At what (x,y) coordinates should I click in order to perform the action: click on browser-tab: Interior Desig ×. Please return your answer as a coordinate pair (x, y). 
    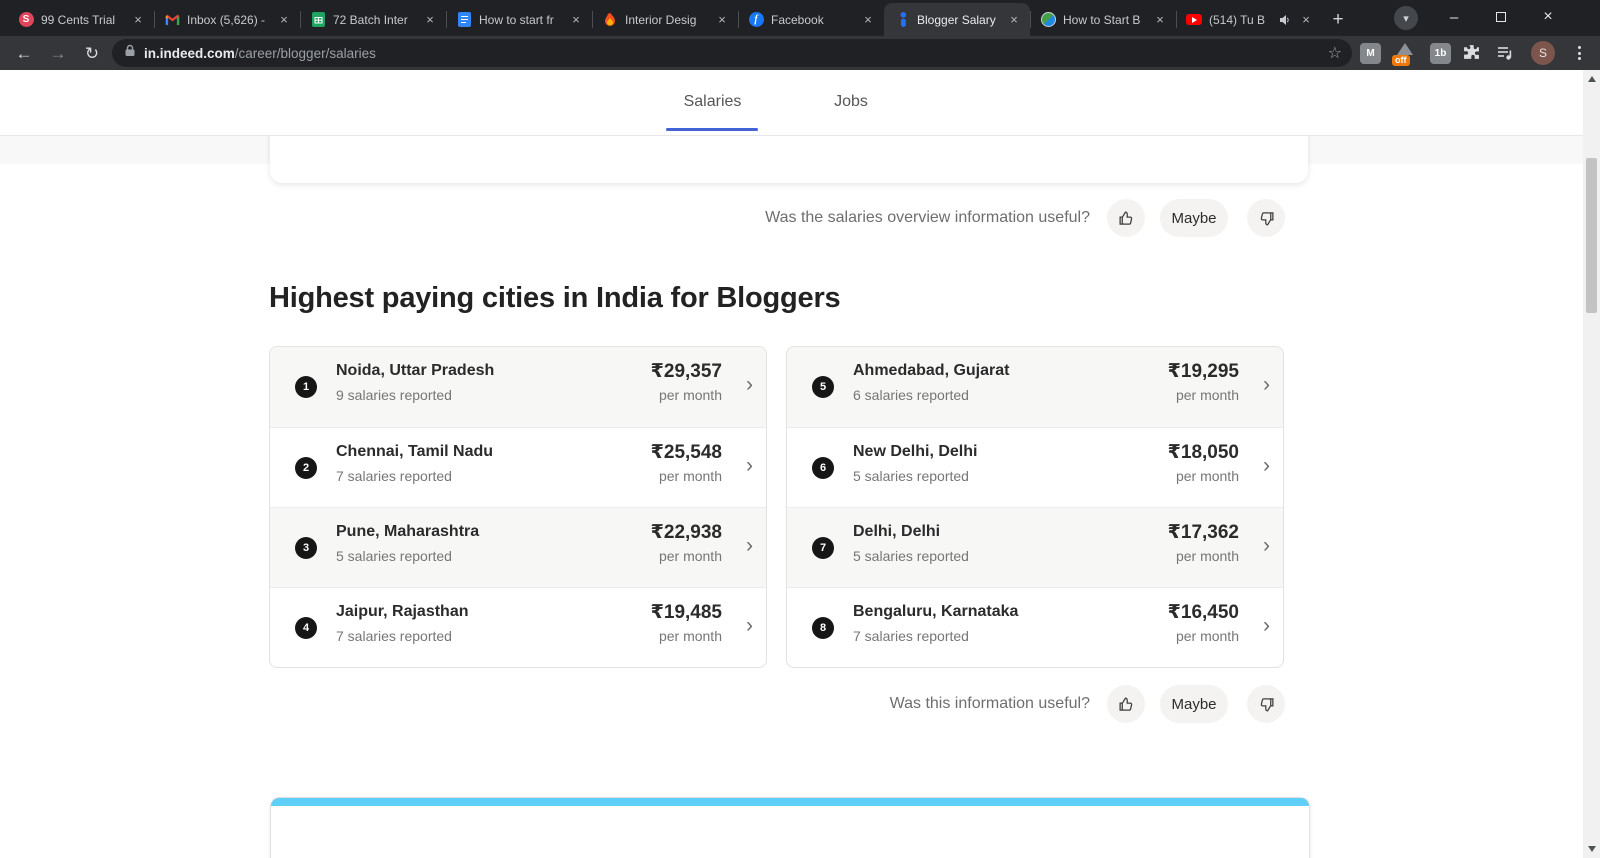
    Looking at the image, I should click on (665, 19).